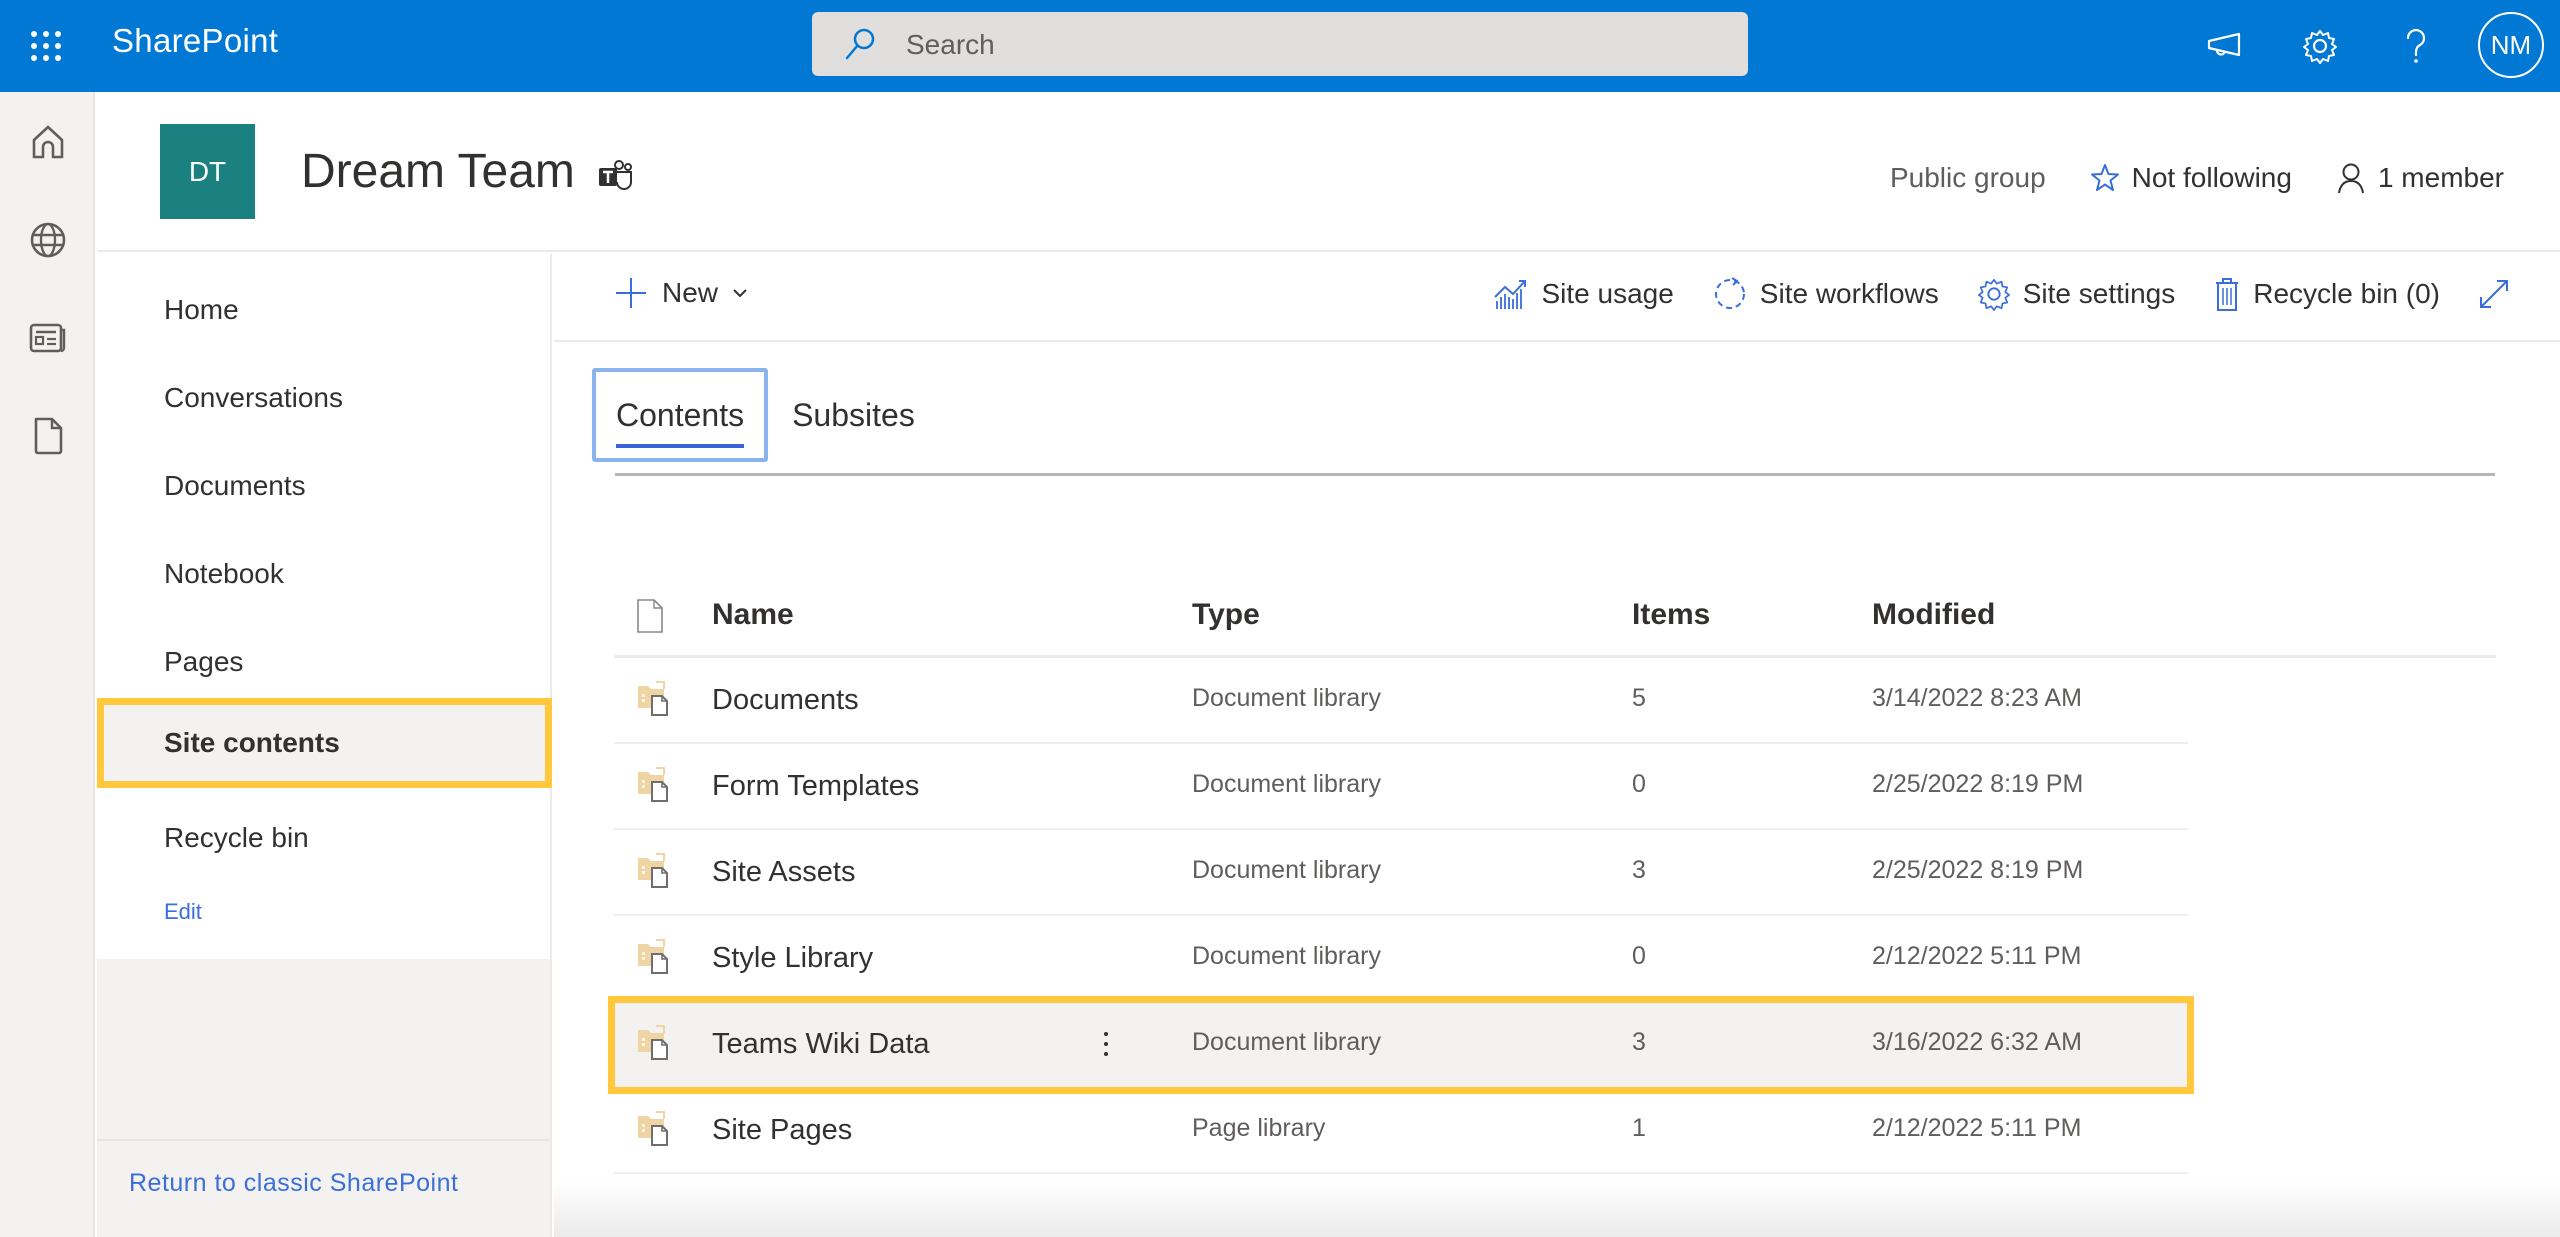 This screenshot has width=2560, height=1237. What do you see at coordinates (46, 46) in the screenshot?
I see `app-launcher-waffle-icon` at bounding box center [46, 46].